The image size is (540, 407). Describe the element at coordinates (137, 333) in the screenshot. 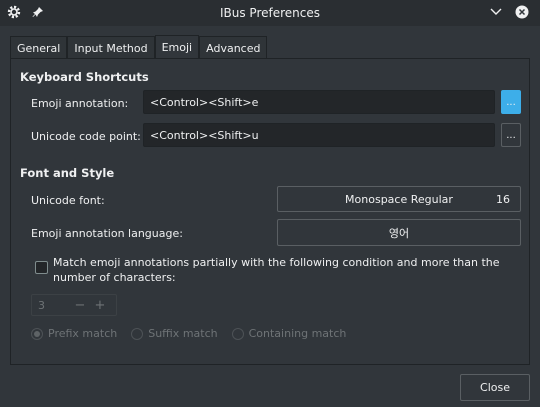

I see `suffix-match-radio` at that location.